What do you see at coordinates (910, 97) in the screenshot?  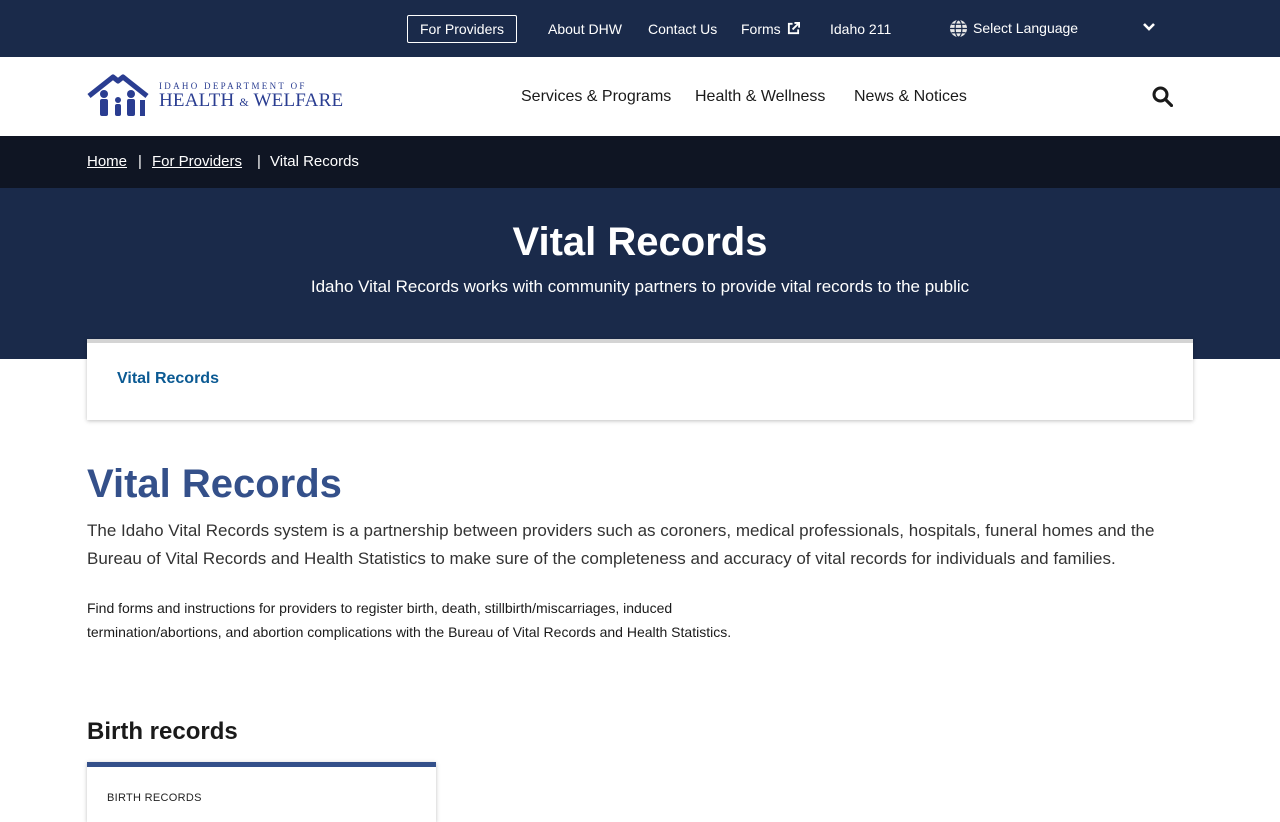 I see `nav-news-notices: News & Notices` at bounding box center [910, 97].